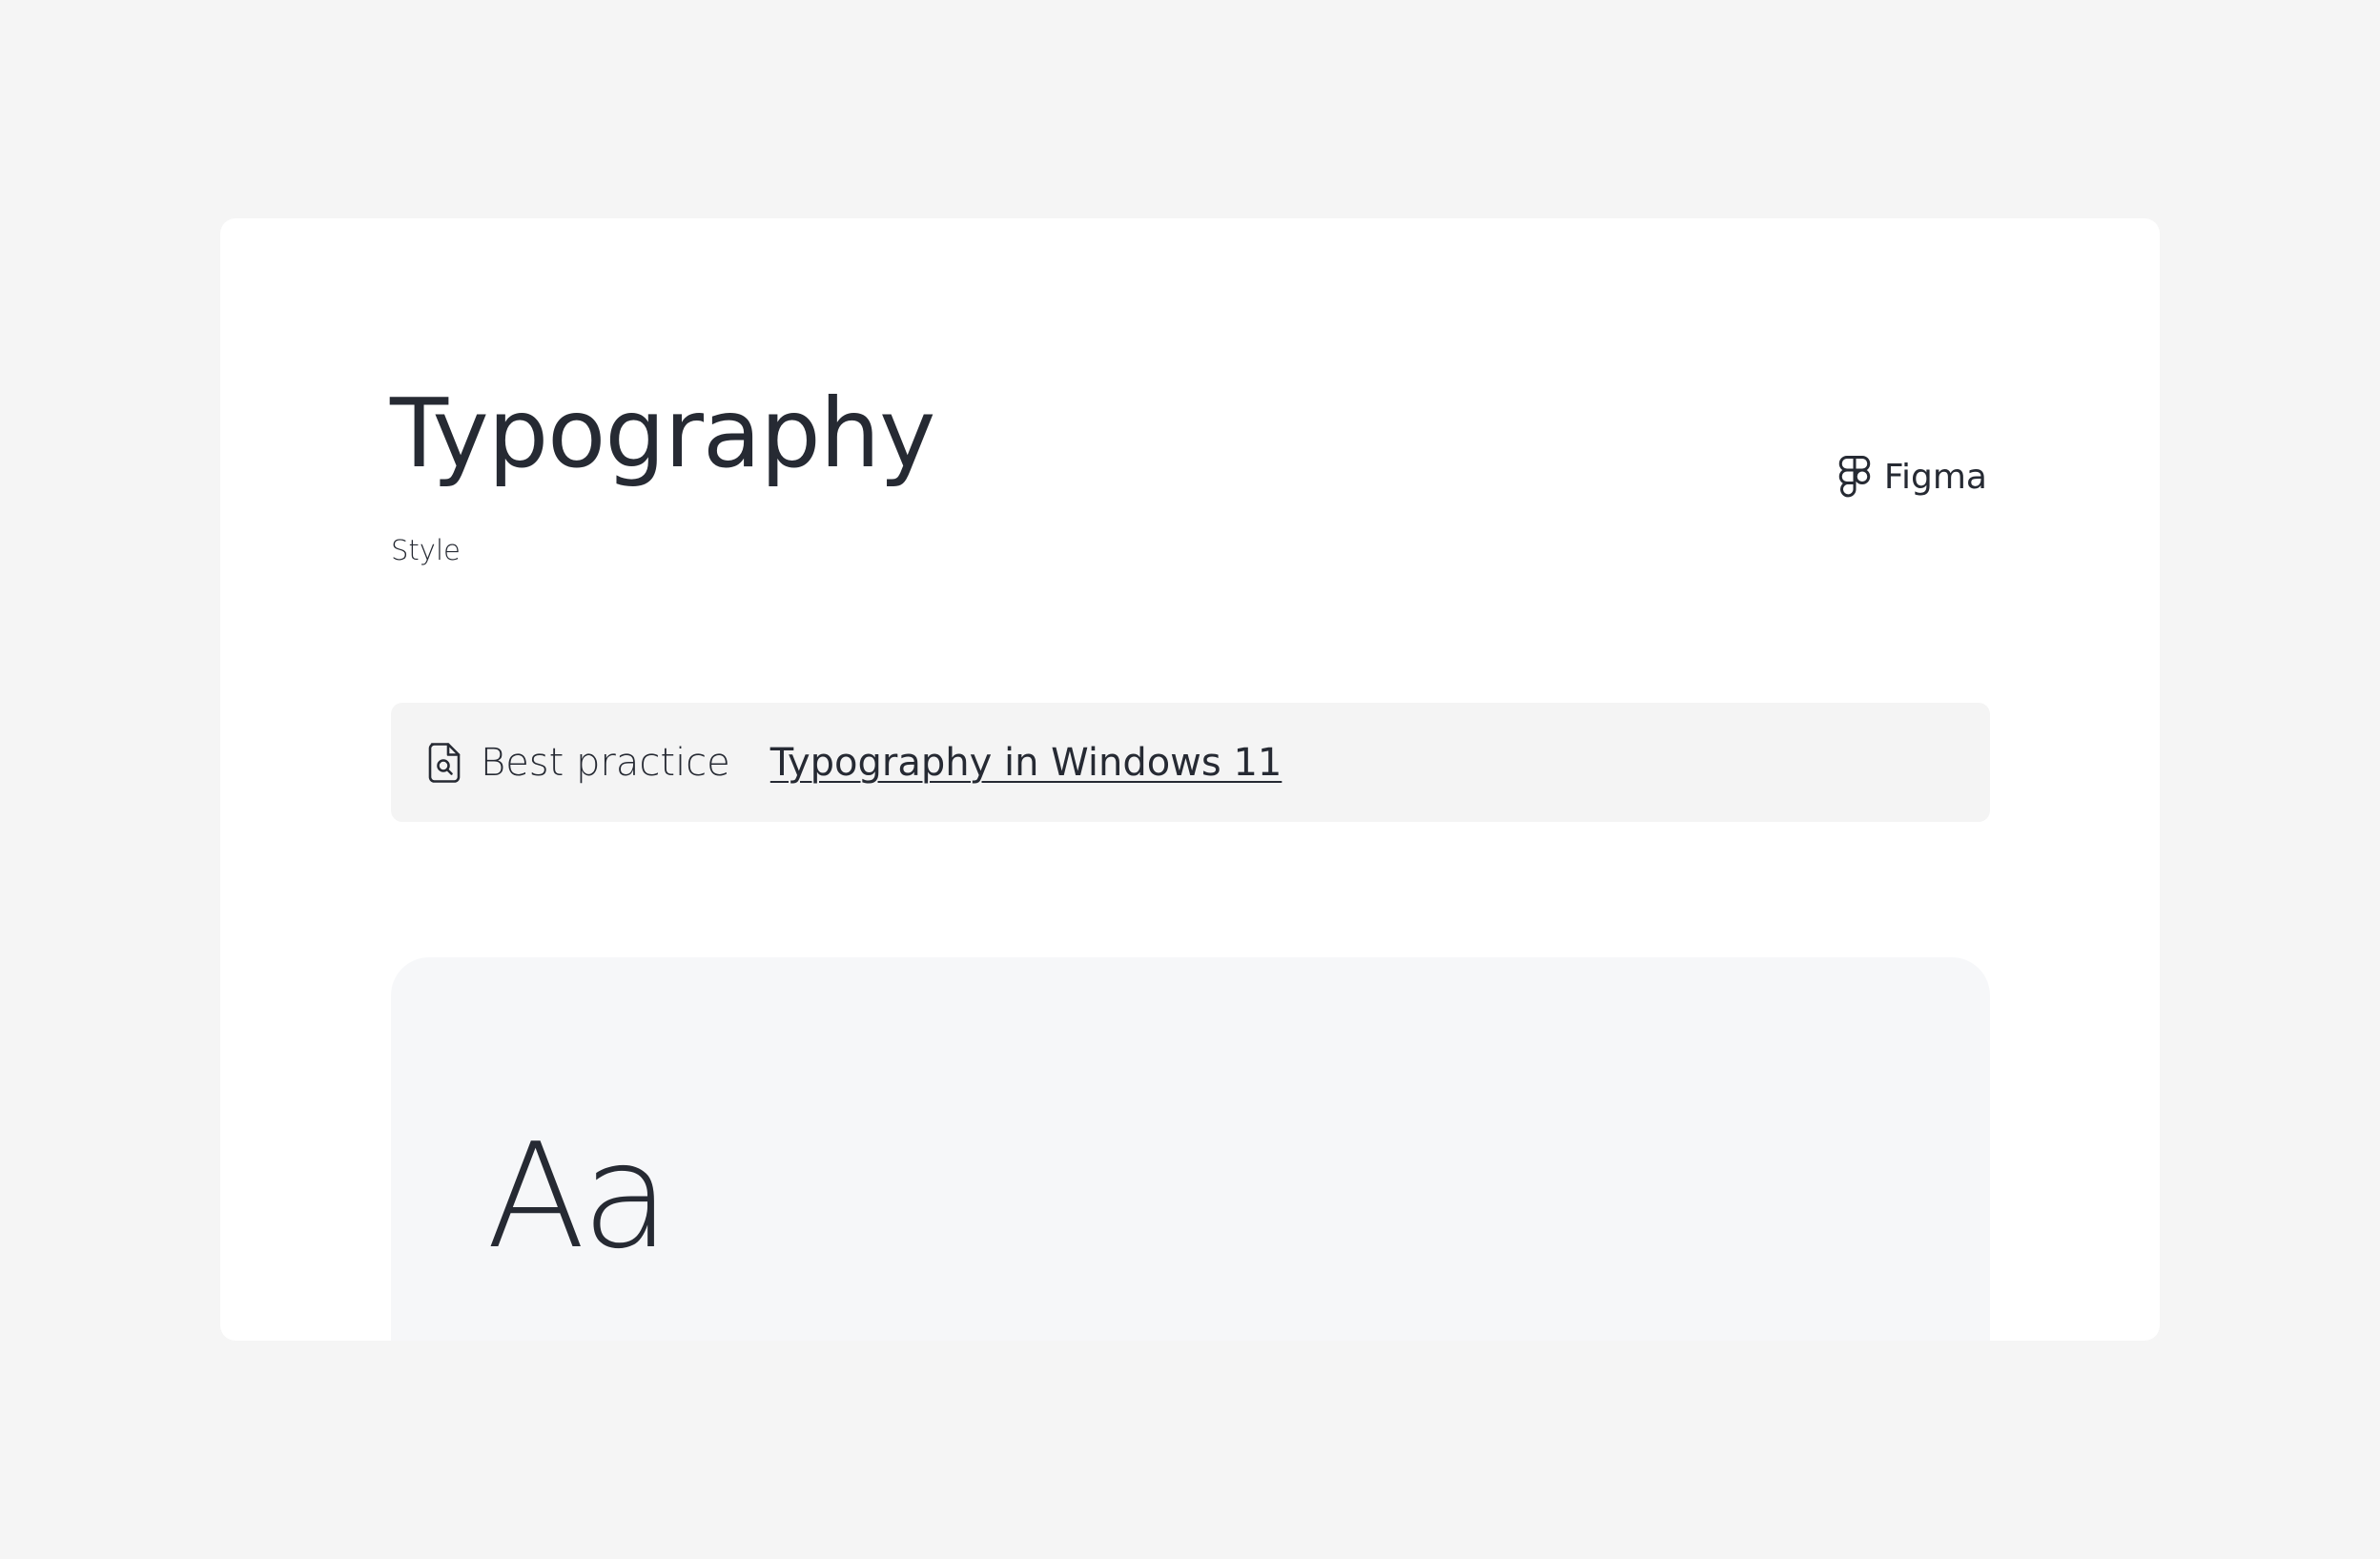  I want to click on best-practice-label: Best practice, so click(605, 762).